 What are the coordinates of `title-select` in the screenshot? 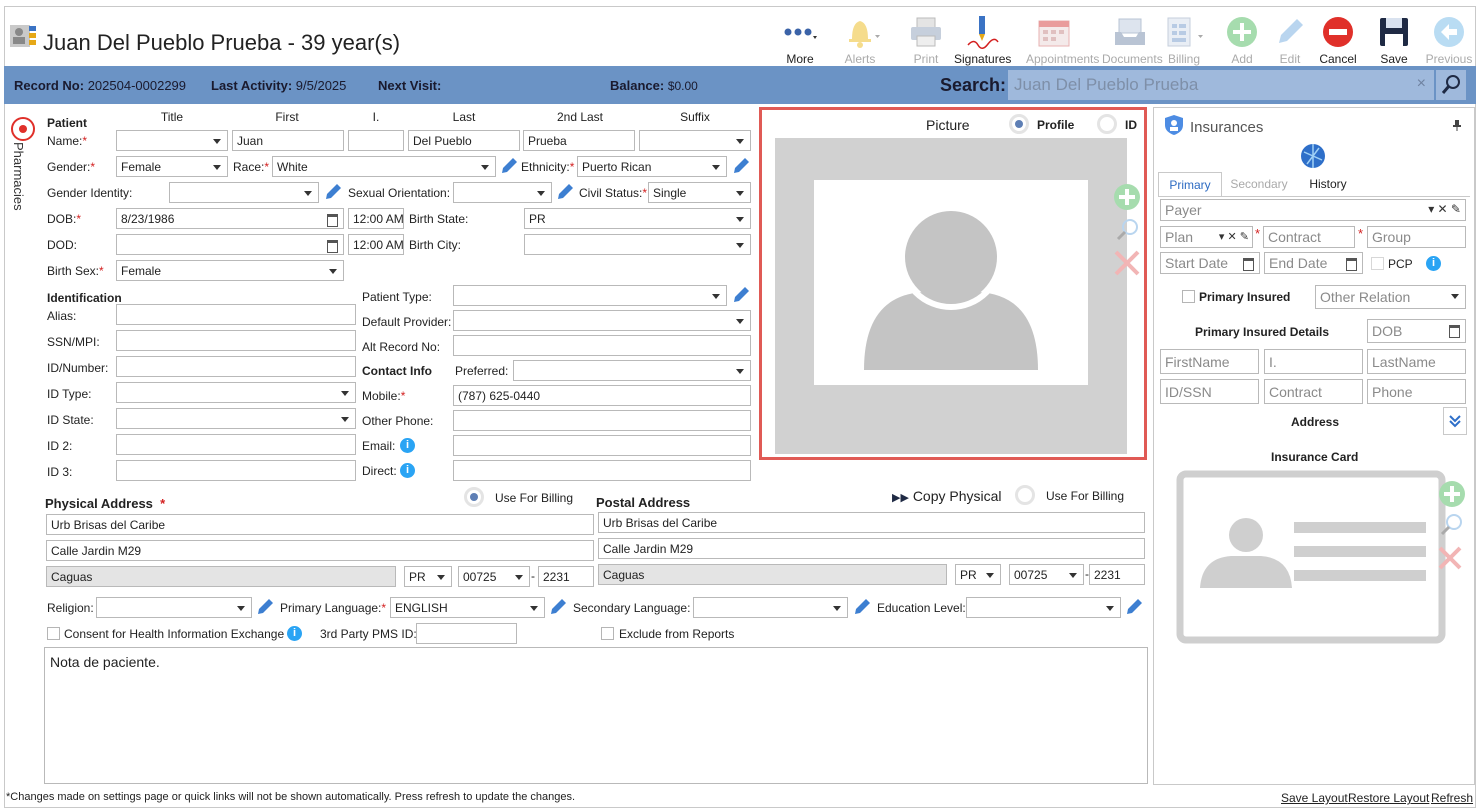 It's located at (172, 140).